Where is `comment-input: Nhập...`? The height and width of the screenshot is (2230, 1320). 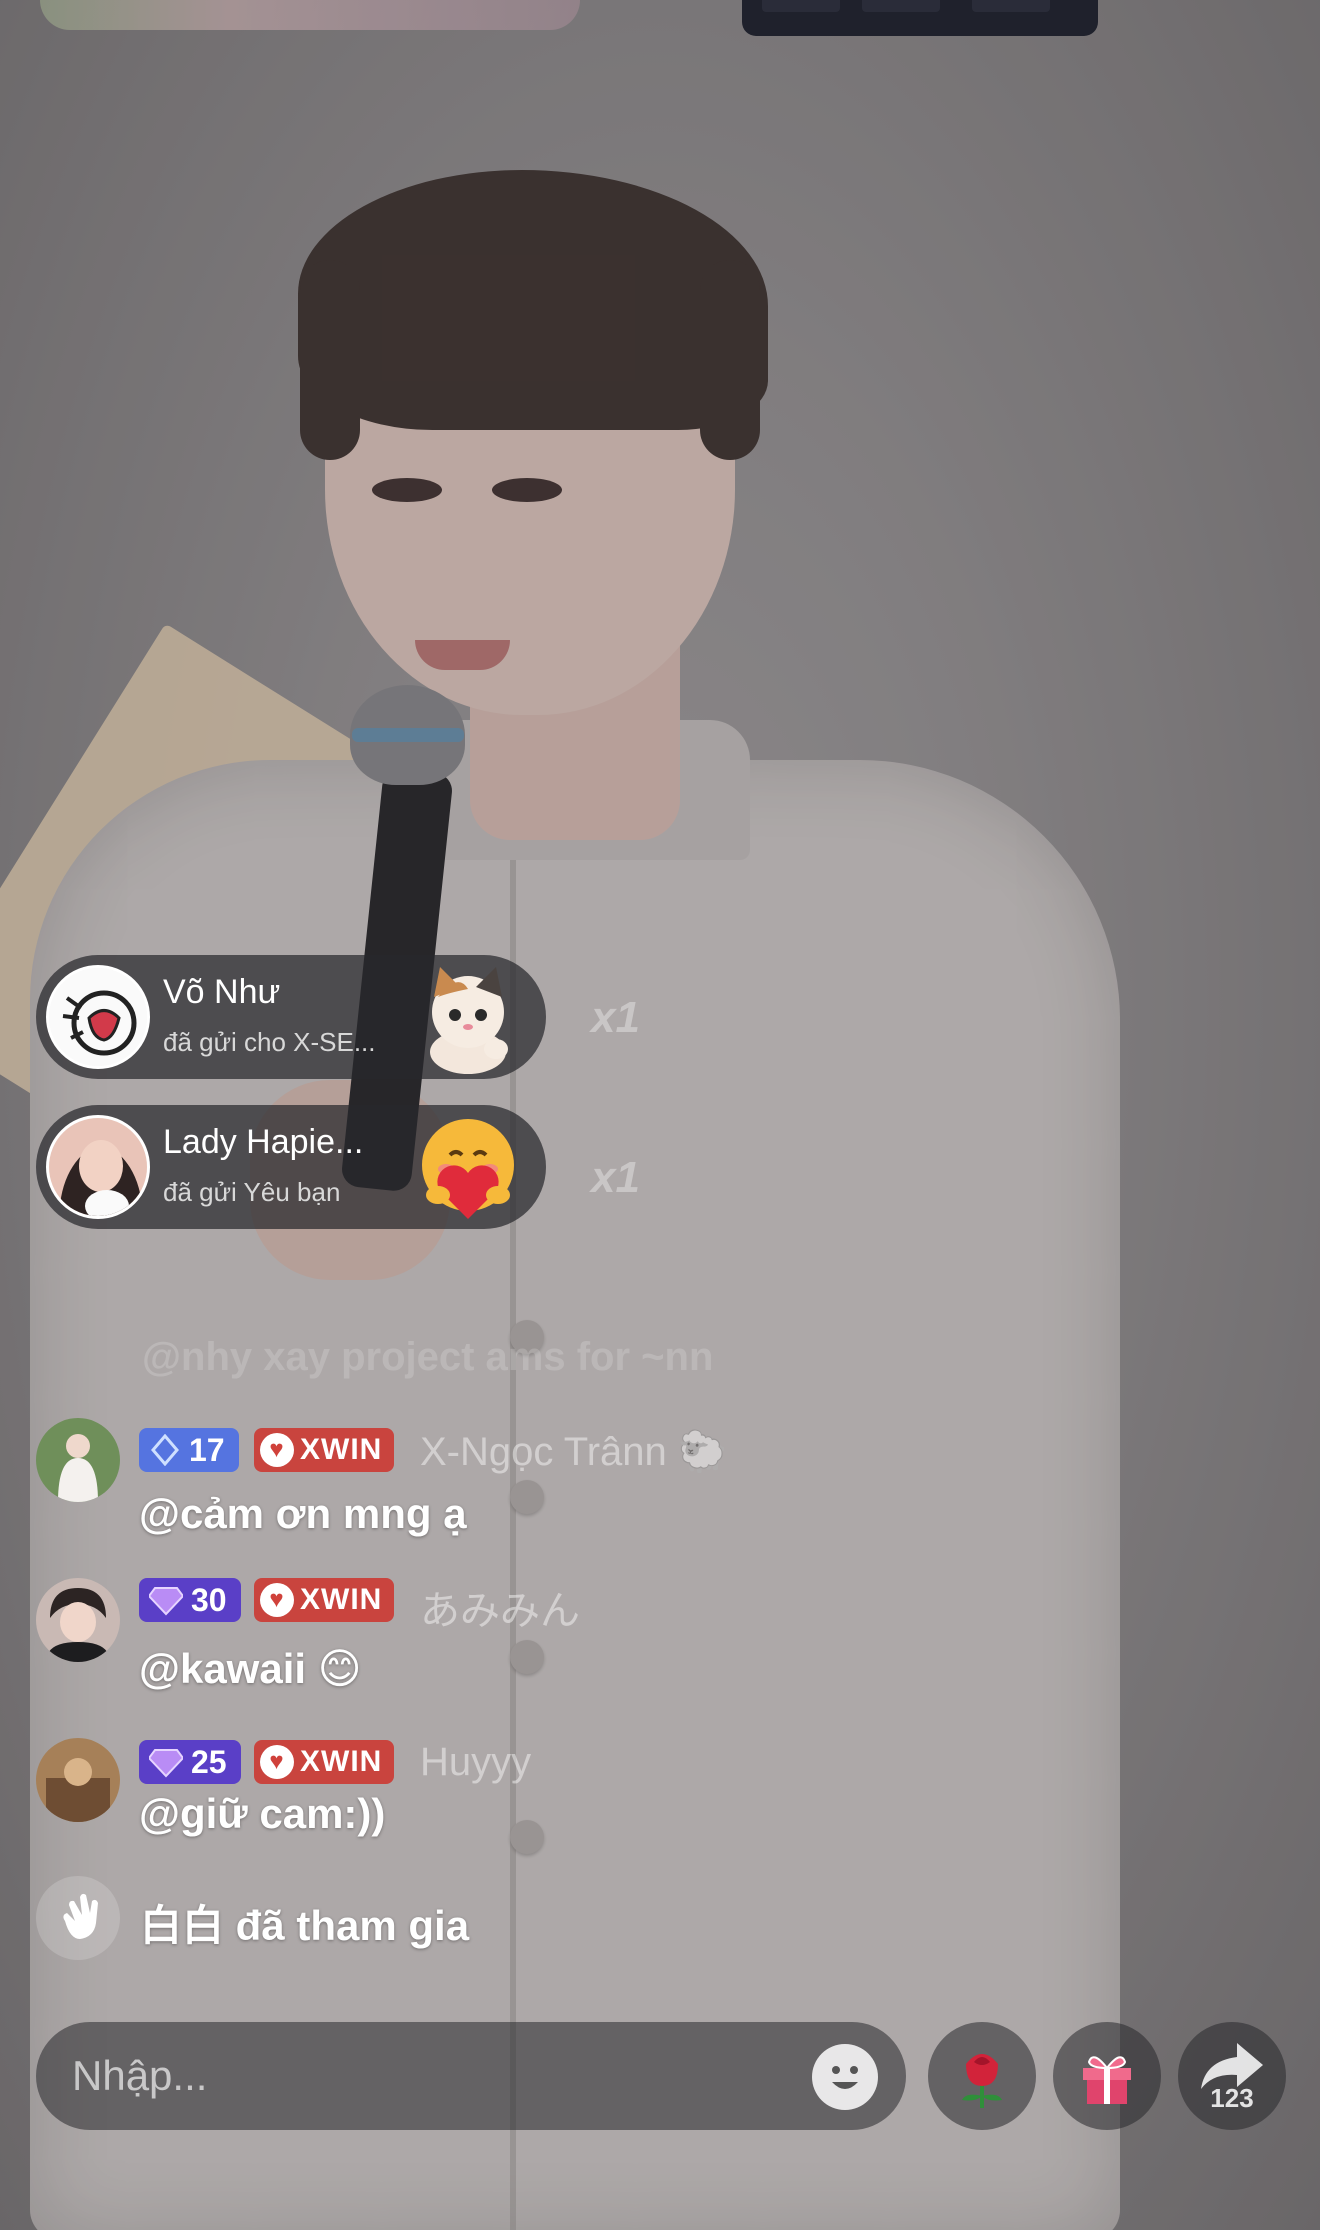 comment-input: Nhập... is located at coordinates (471, 2076).